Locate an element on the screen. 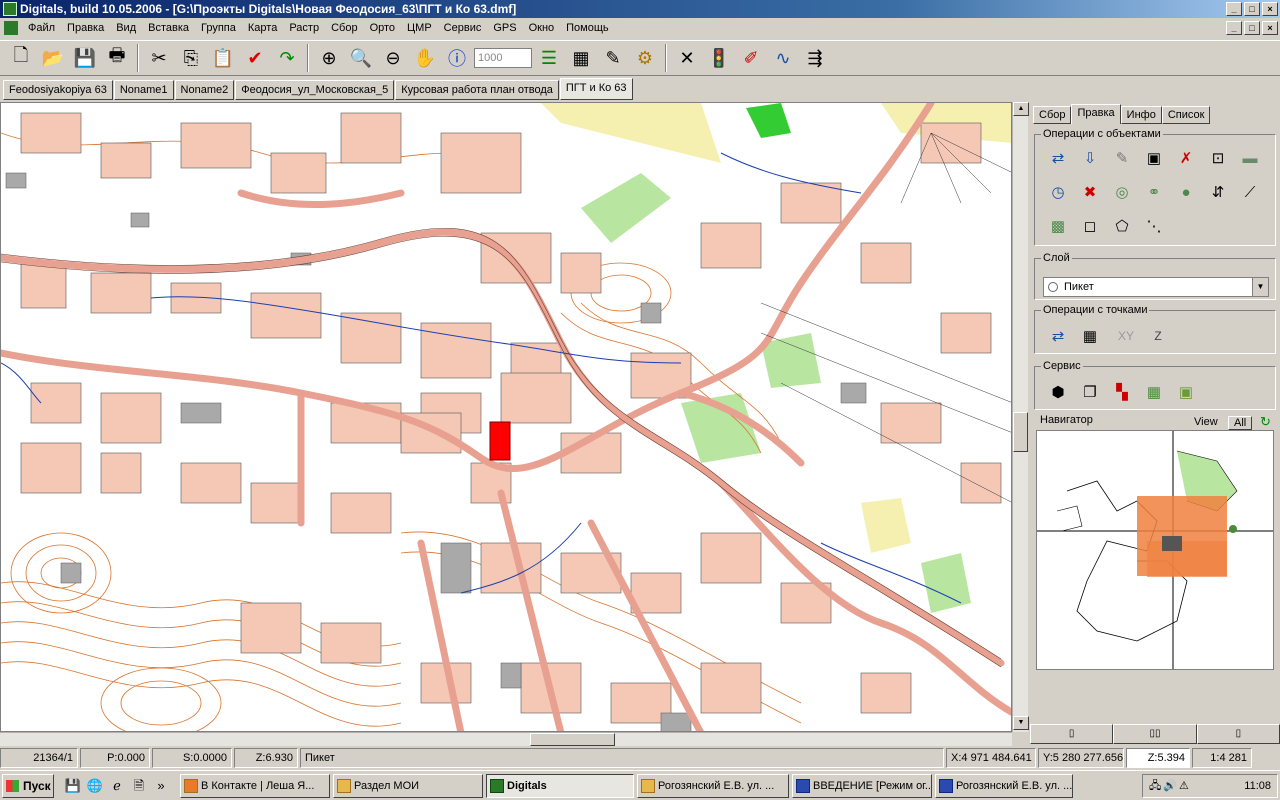 The image size is (1280, 800). scroll-up-button: ▲ is located at coordinates (1021, 109).